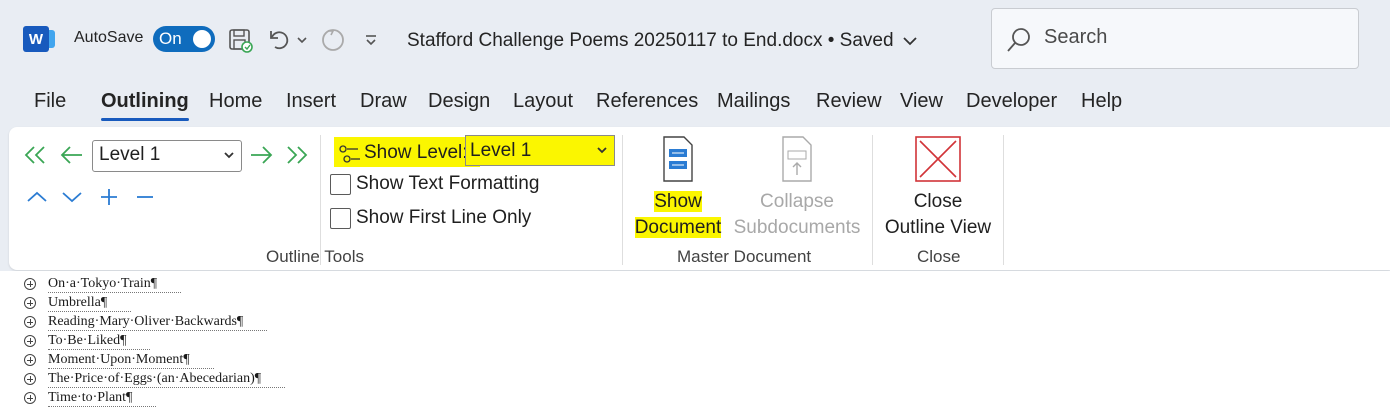 The height and width of the screenshot is (411, 1390). What do you see at coordinates (938, 159) in the screenshot?
I see `close-icon` at bounding box center [938, 159].